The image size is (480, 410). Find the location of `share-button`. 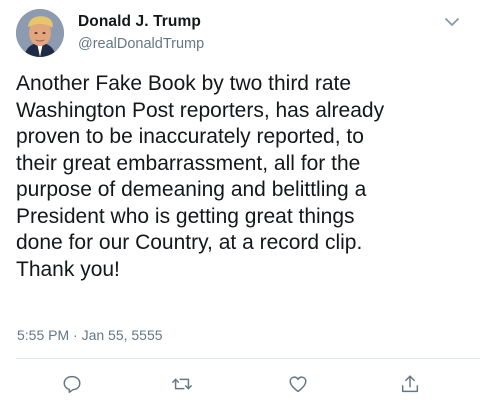

share-button is located at coordinates (410, 384).